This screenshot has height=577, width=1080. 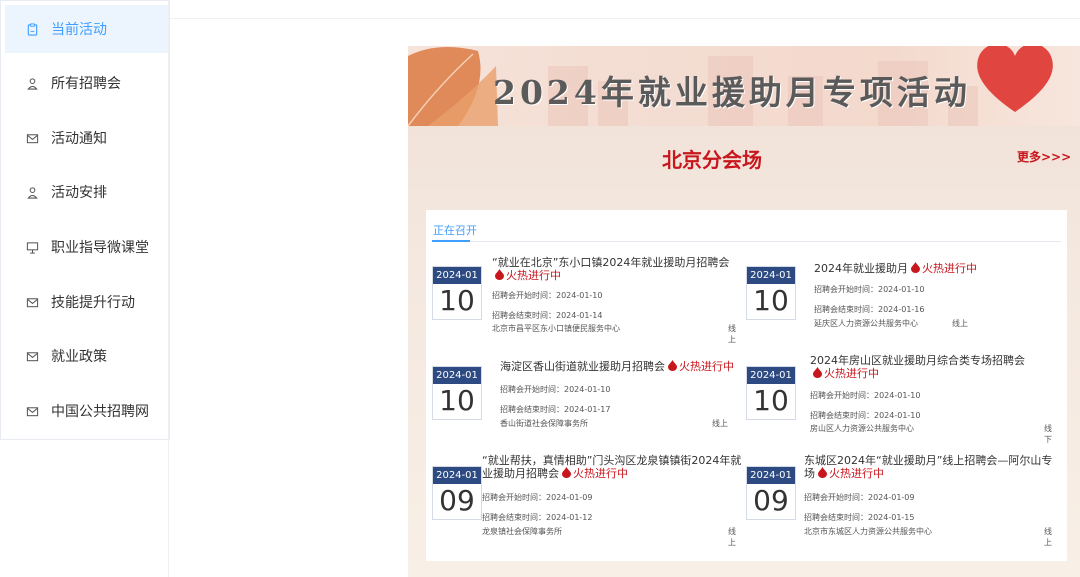 I want to click on event-title: 海淀区香山街道就业援助月招聘会 火热进行中, so click(x=620, y=366).